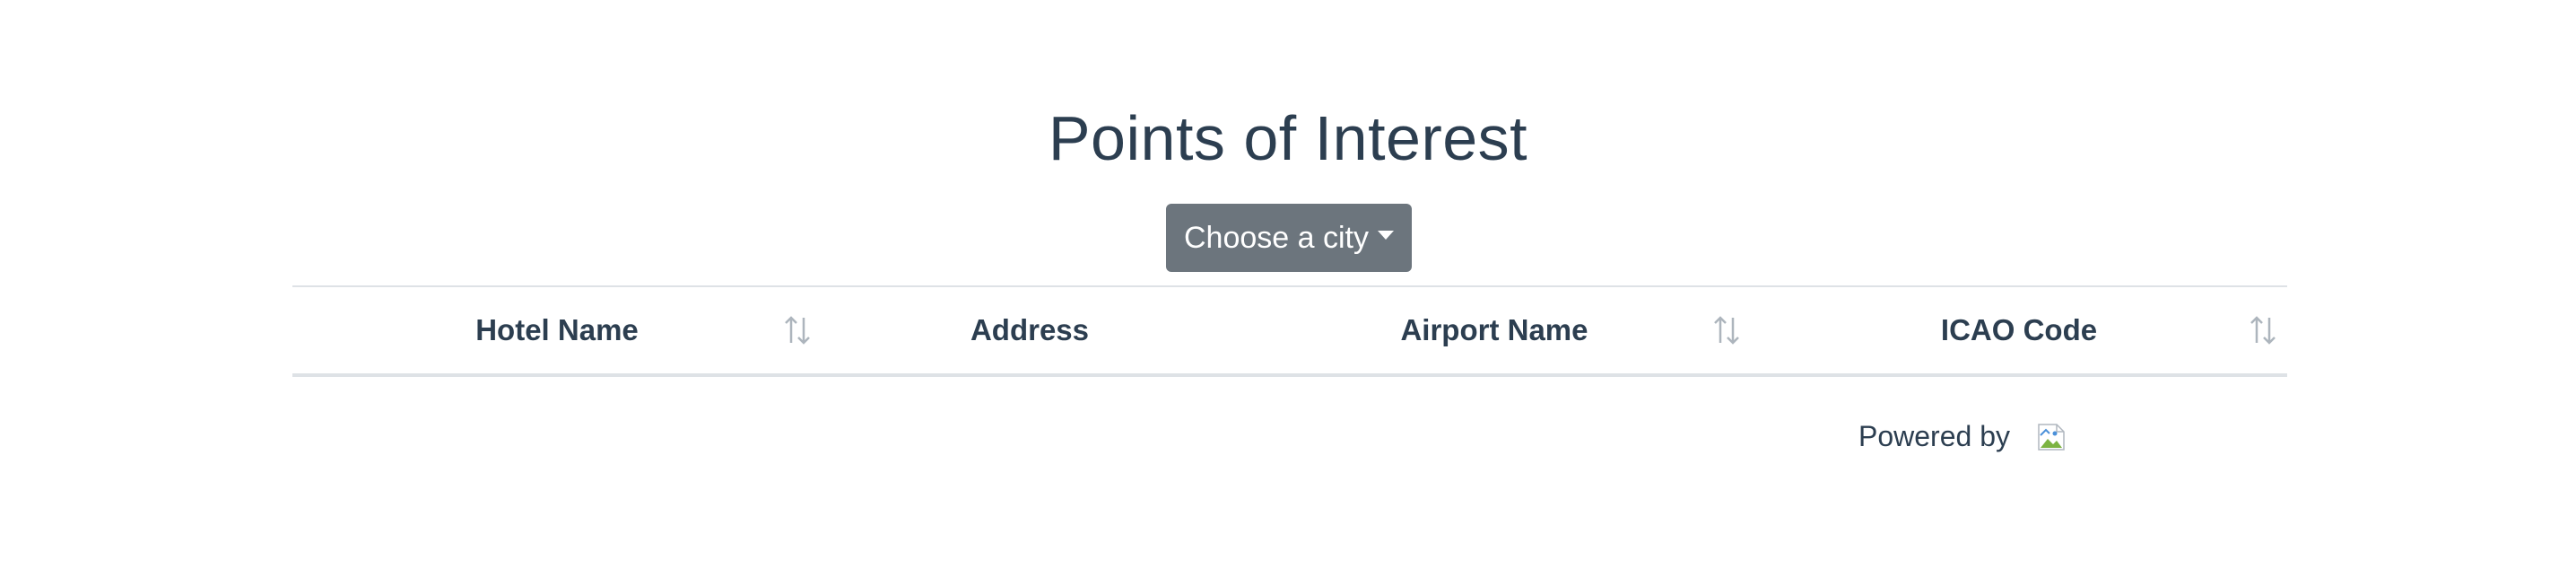 This screenshot has height=569, width=2576. Describe the element at coordinates (2051, 437) in the screenshot. I see `broken-image-icon` at that location.